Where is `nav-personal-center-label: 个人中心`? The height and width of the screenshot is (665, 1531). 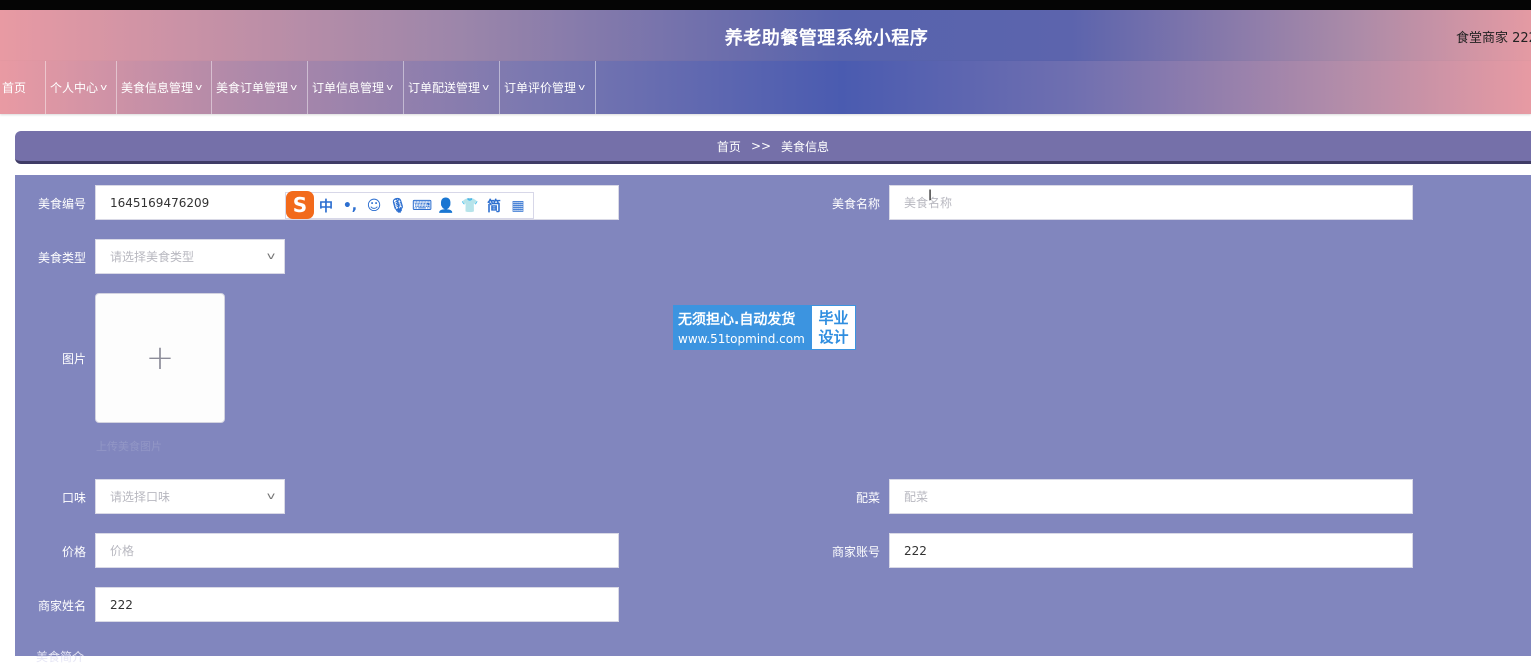 nav-personal-center-label: 个人中心 is located at coordinates (74, 88).